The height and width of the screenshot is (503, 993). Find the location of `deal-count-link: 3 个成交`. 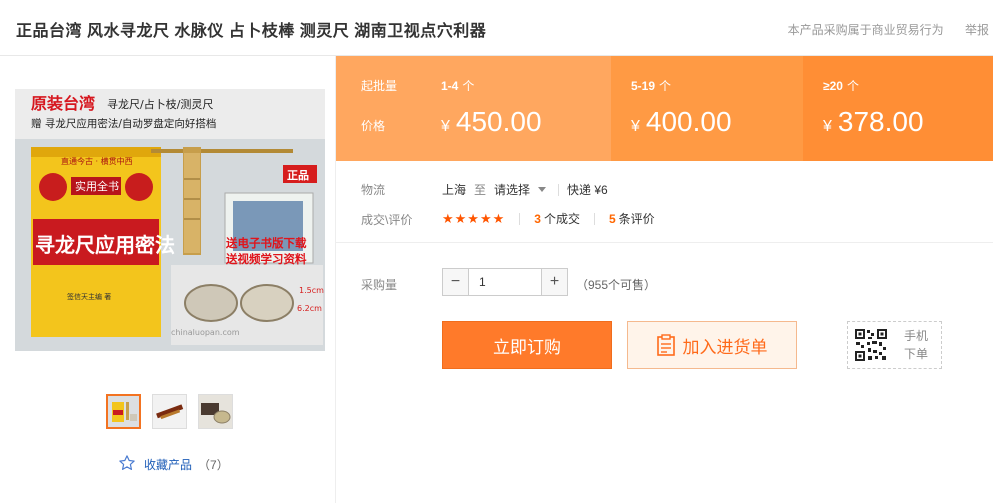

deal-count-link: 3 个成交 is located at coordinates (557, 218).